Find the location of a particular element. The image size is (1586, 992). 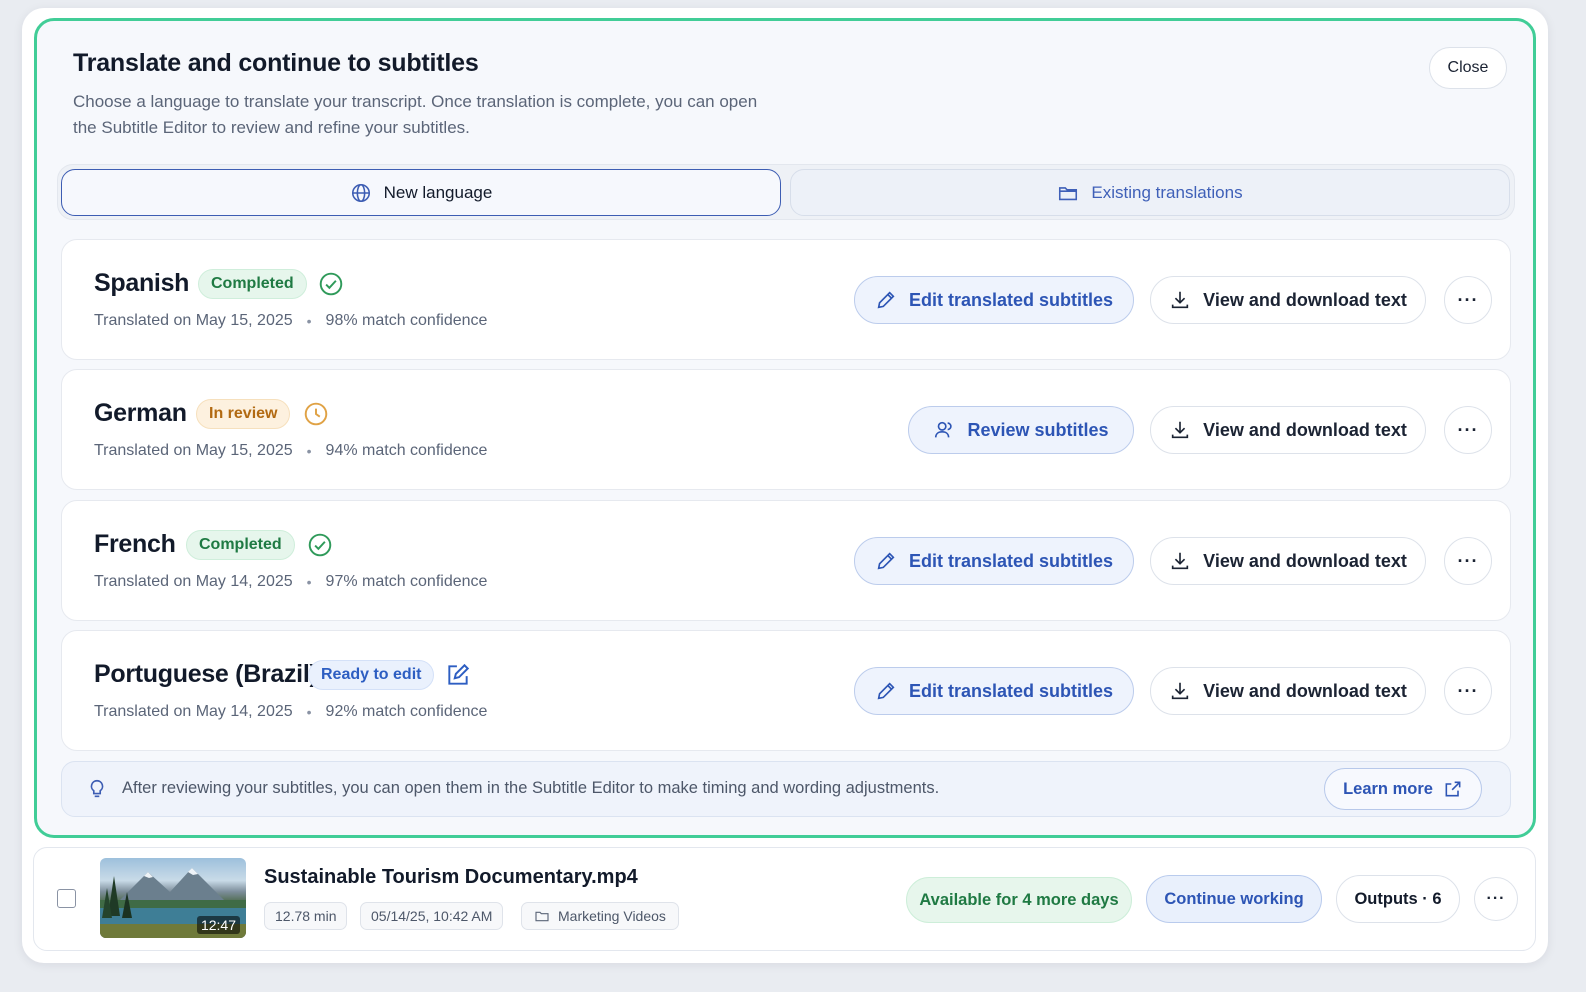

external-link-icon is located at coordinates (1453, 789).